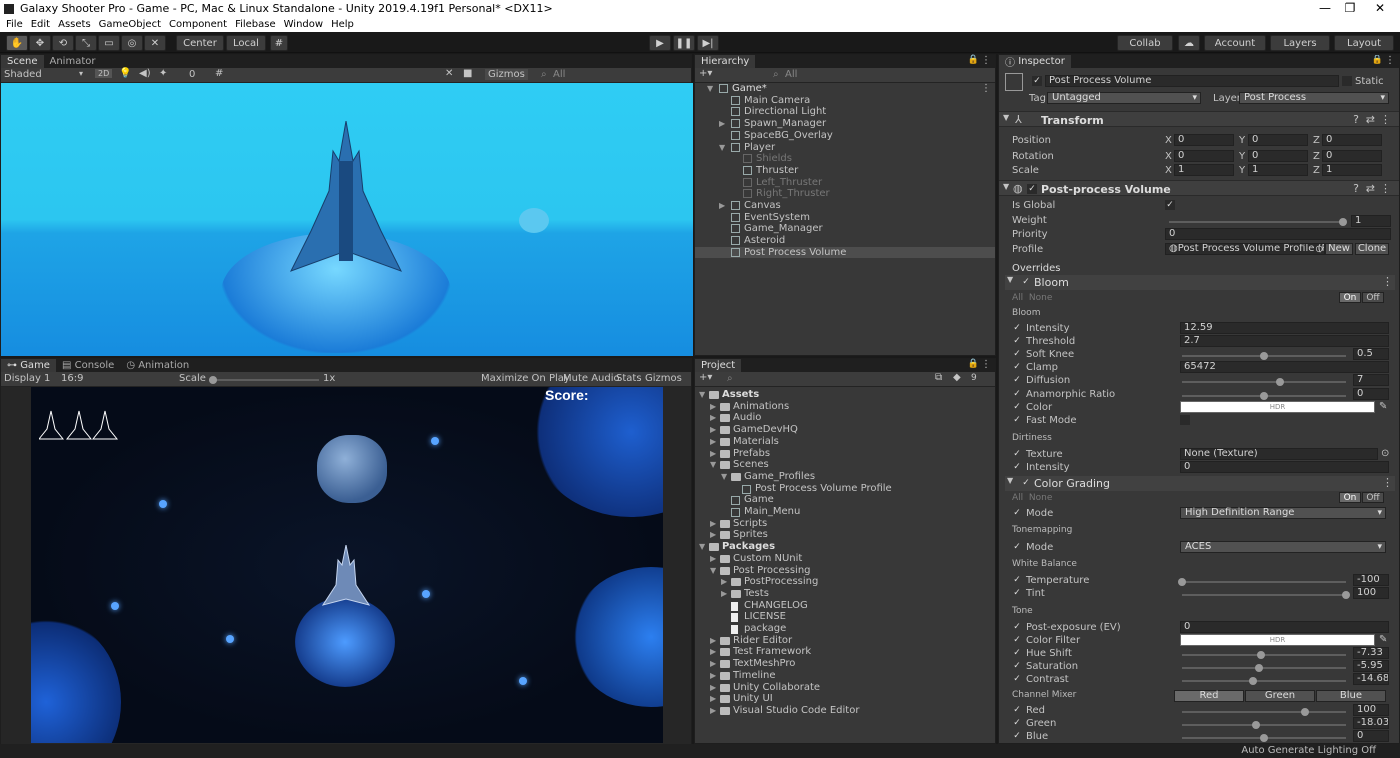 The height and width of the screenshot is (758, 1400). I want to click on bloom-diffusion-slider-knob, so click(1280, 382).